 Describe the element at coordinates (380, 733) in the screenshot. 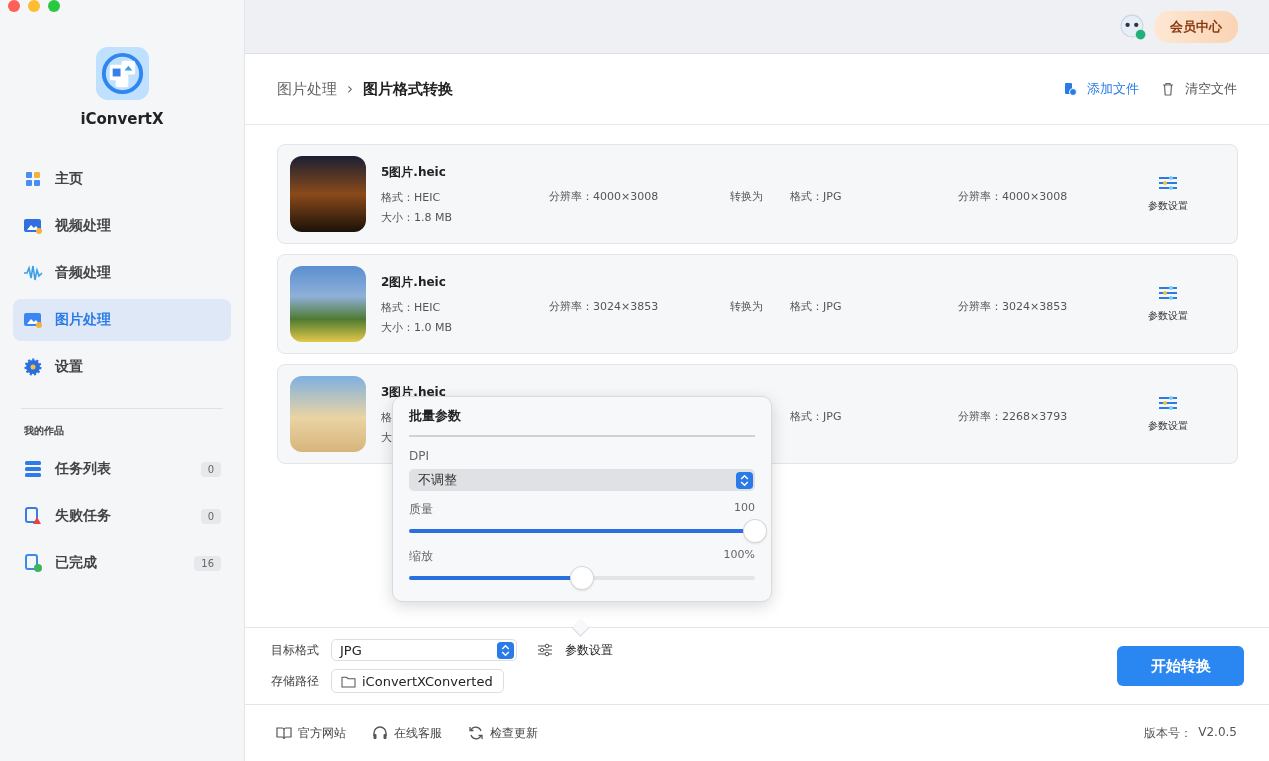

I see `headset-icon` at that location.